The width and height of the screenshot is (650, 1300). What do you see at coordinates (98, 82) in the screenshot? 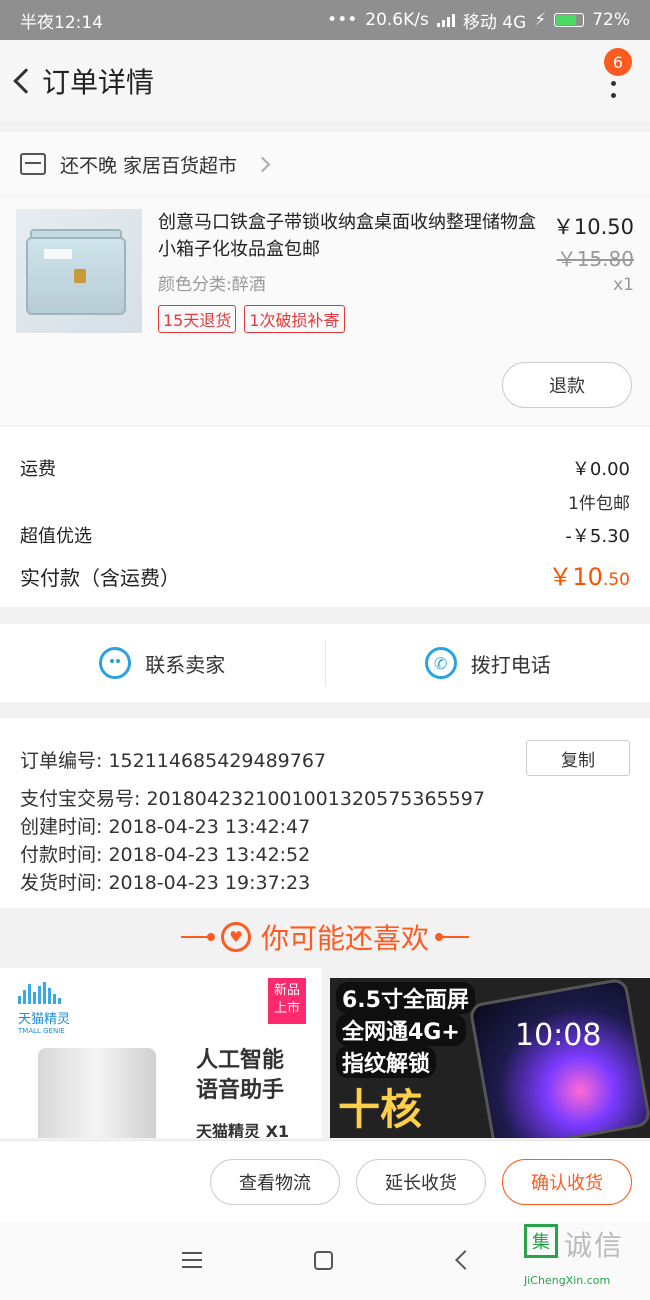
I see `page-title: 订单详情` at bounding box center [98, 82].